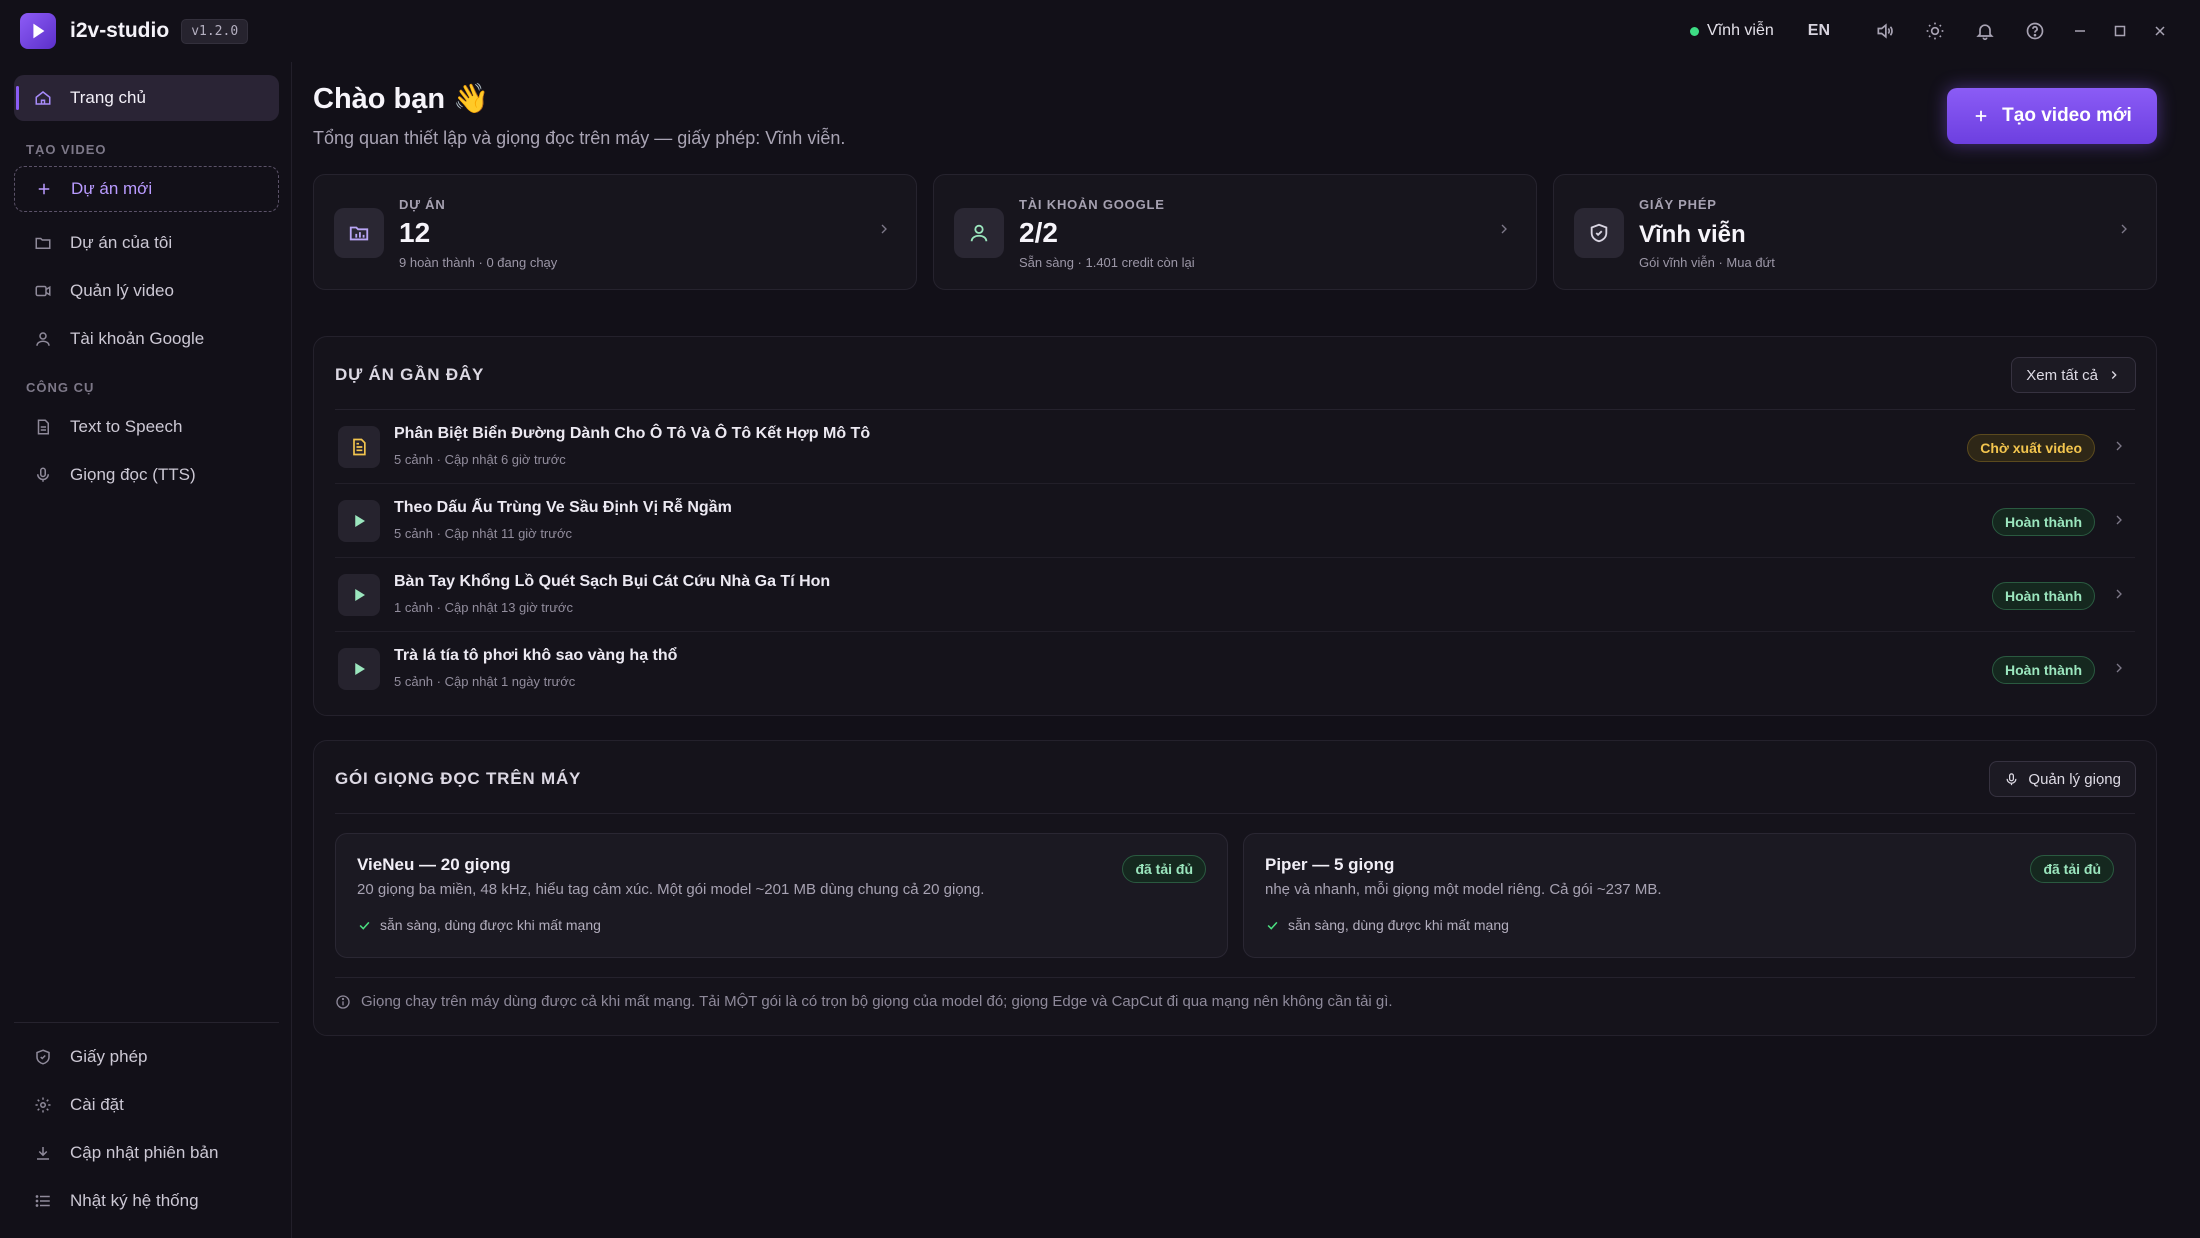 This screenshot has height=1238, width=2200. I want to click on project-meta: 5 cảnh · Cập nhật 1 ngày trước, so click(485, 681).